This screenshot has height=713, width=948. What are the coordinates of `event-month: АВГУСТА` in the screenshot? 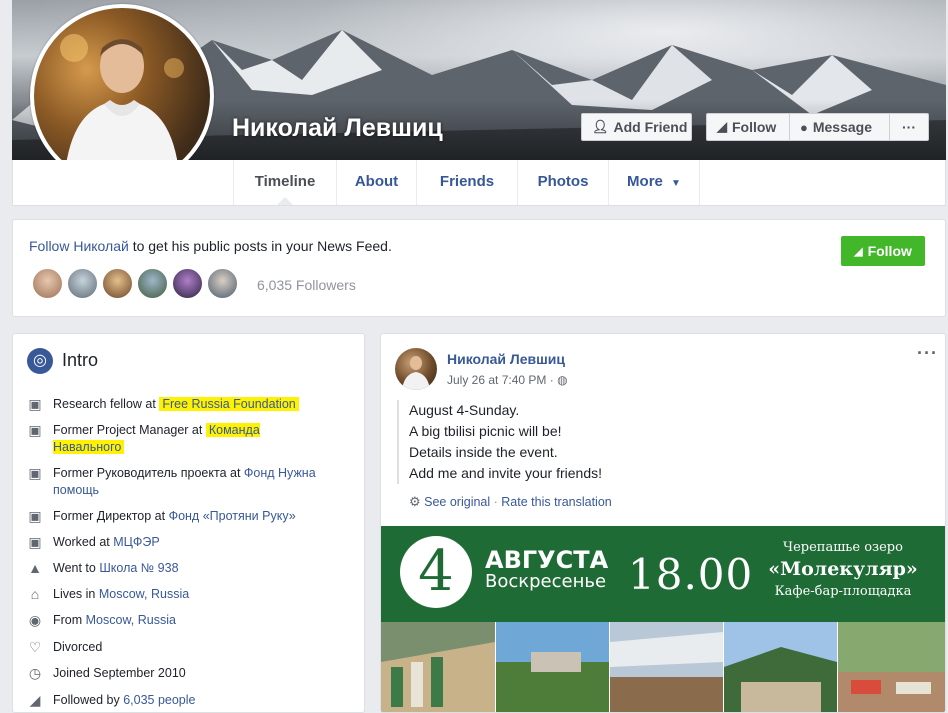 It's located at (547, 560).